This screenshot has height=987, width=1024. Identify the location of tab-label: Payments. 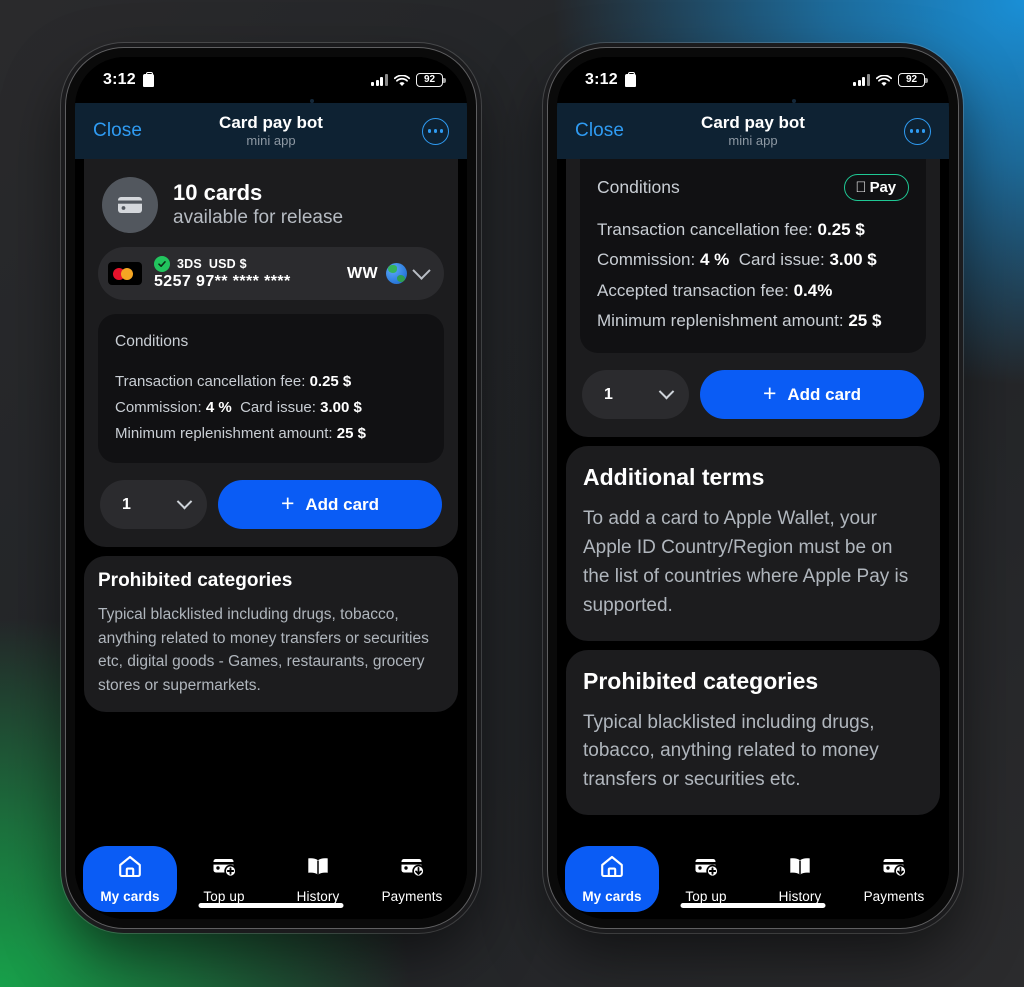
(894, 896).